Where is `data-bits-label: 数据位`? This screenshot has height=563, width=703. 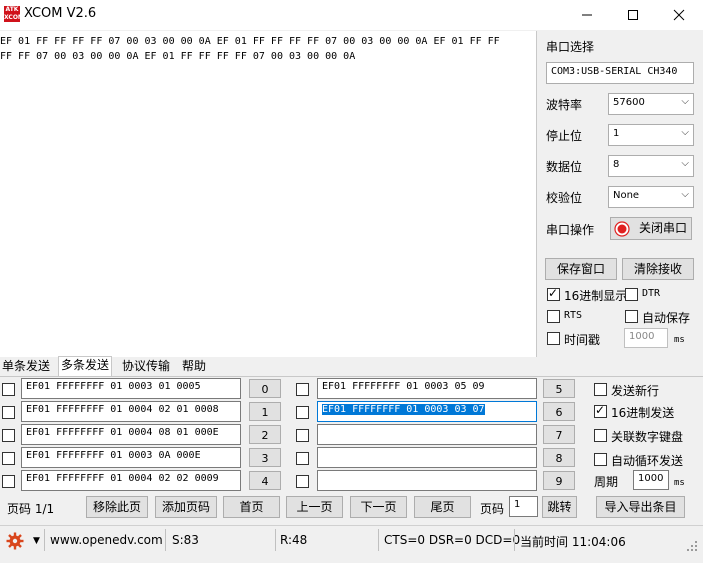 data-bits-label: 数据位 is located at coordinates (564, 167).